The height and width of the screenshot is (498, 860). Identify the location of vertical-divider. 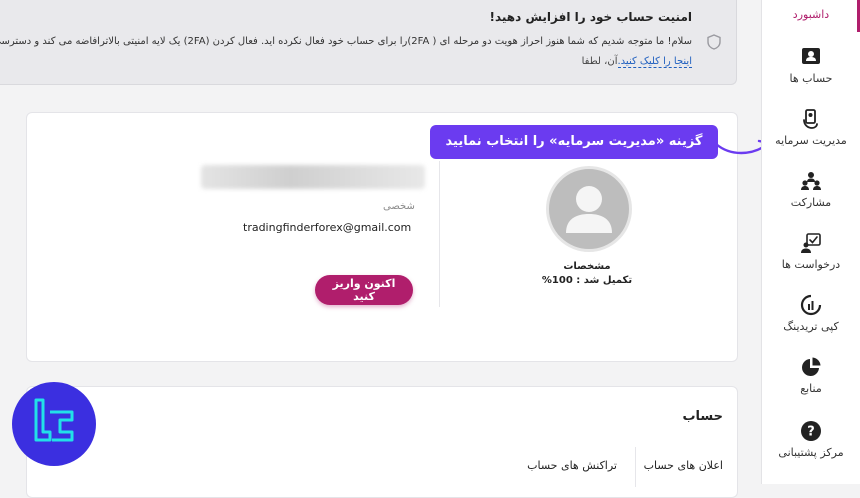
(439, 234).